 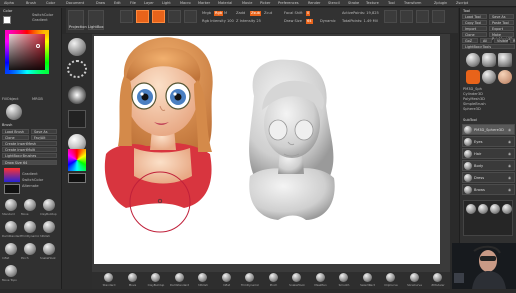 What do you see at coordinates (32, 180) in the screenshot?
I see `switch-color-toggle: SwitchColor` at bounding box center [32, 180].